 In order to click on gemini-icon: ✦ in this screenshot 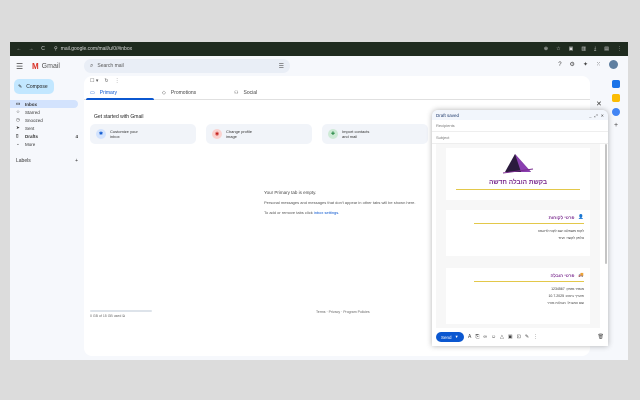, I will do `click(585, 64)`.